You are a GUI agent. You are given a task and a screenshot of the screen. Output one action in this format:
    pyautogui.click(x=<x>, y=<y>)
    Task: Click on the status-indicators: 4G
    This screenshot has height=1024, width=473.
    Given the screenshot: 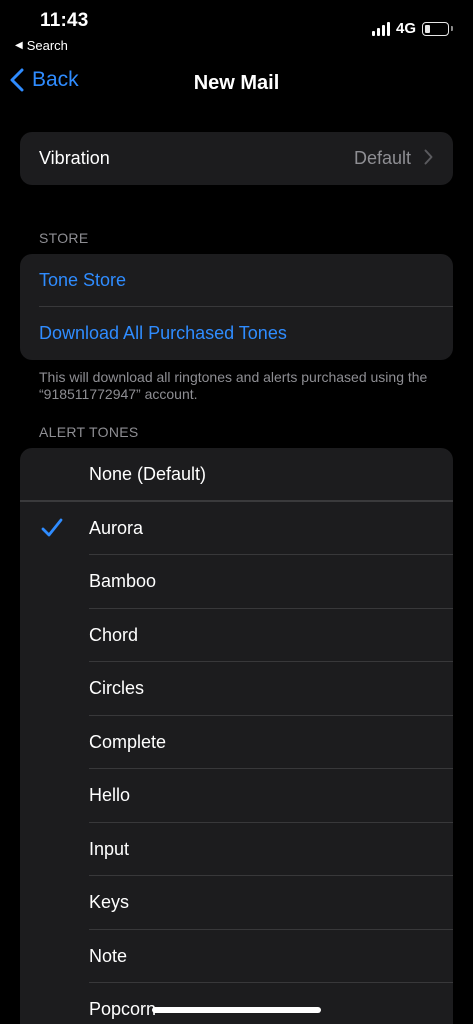 What is the action you would take?
    pyautogui.click(x=412, y=28)
    